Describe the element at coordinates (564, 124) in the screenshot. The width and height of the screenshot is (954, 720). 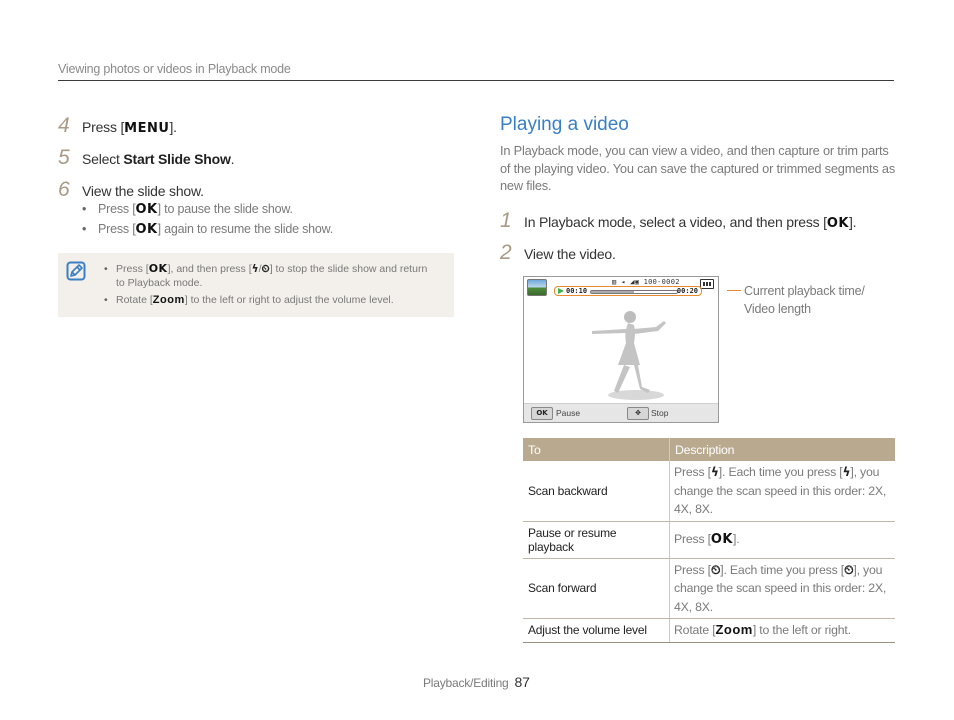
I see `section-title: Playing a video` at that location.